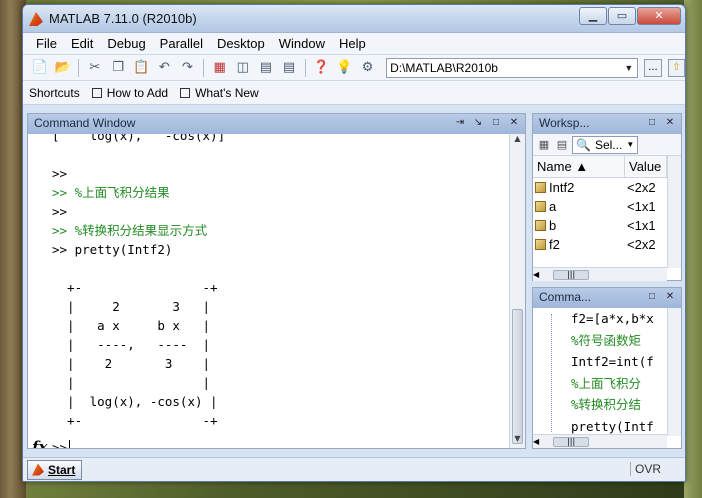 This screenshot has height=498, width=702. What do you see at coordinates (204, 67) in the screenshot?
I see `toolbar-divider` at bounding box center [204, 67].